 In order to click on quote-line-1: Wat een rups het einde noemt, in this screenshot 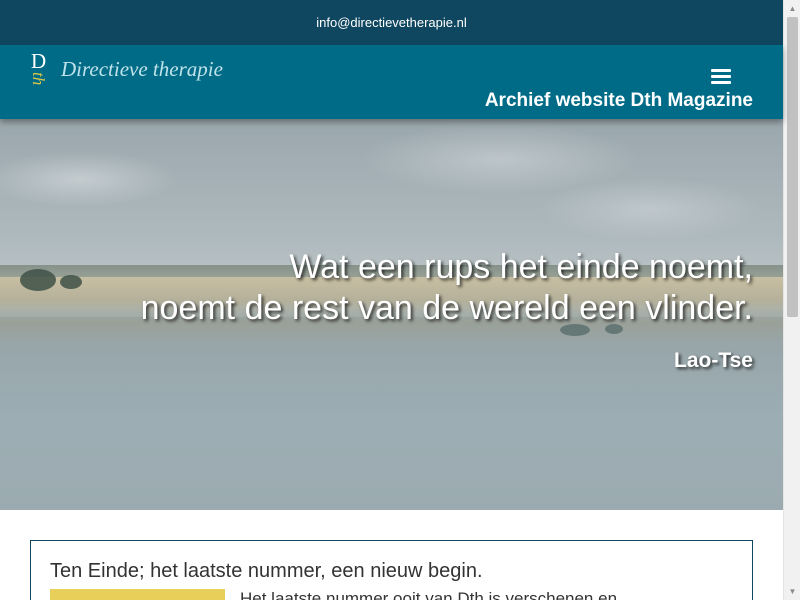, I will do `click(521, 267)`.